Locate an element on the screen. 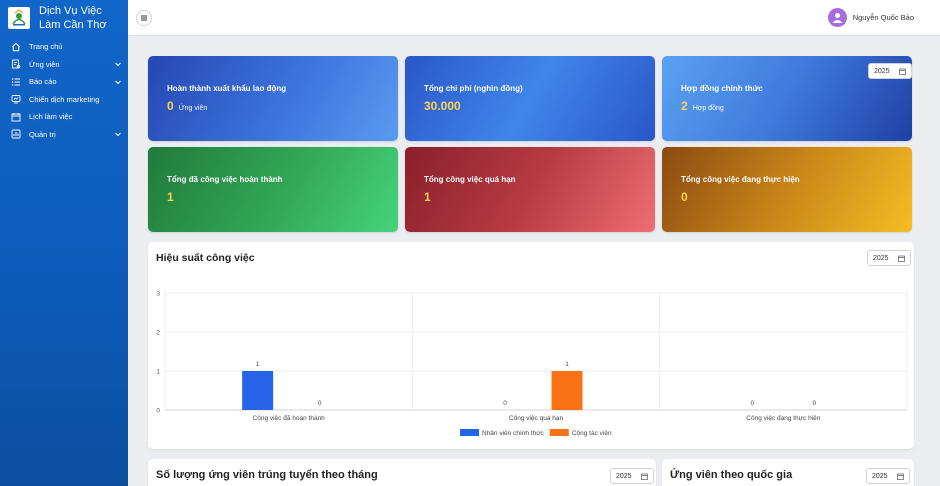 This screenshot has width=940, height=486. card-value-row: 2 Hợp đồng is located at coordinates (702, 106).